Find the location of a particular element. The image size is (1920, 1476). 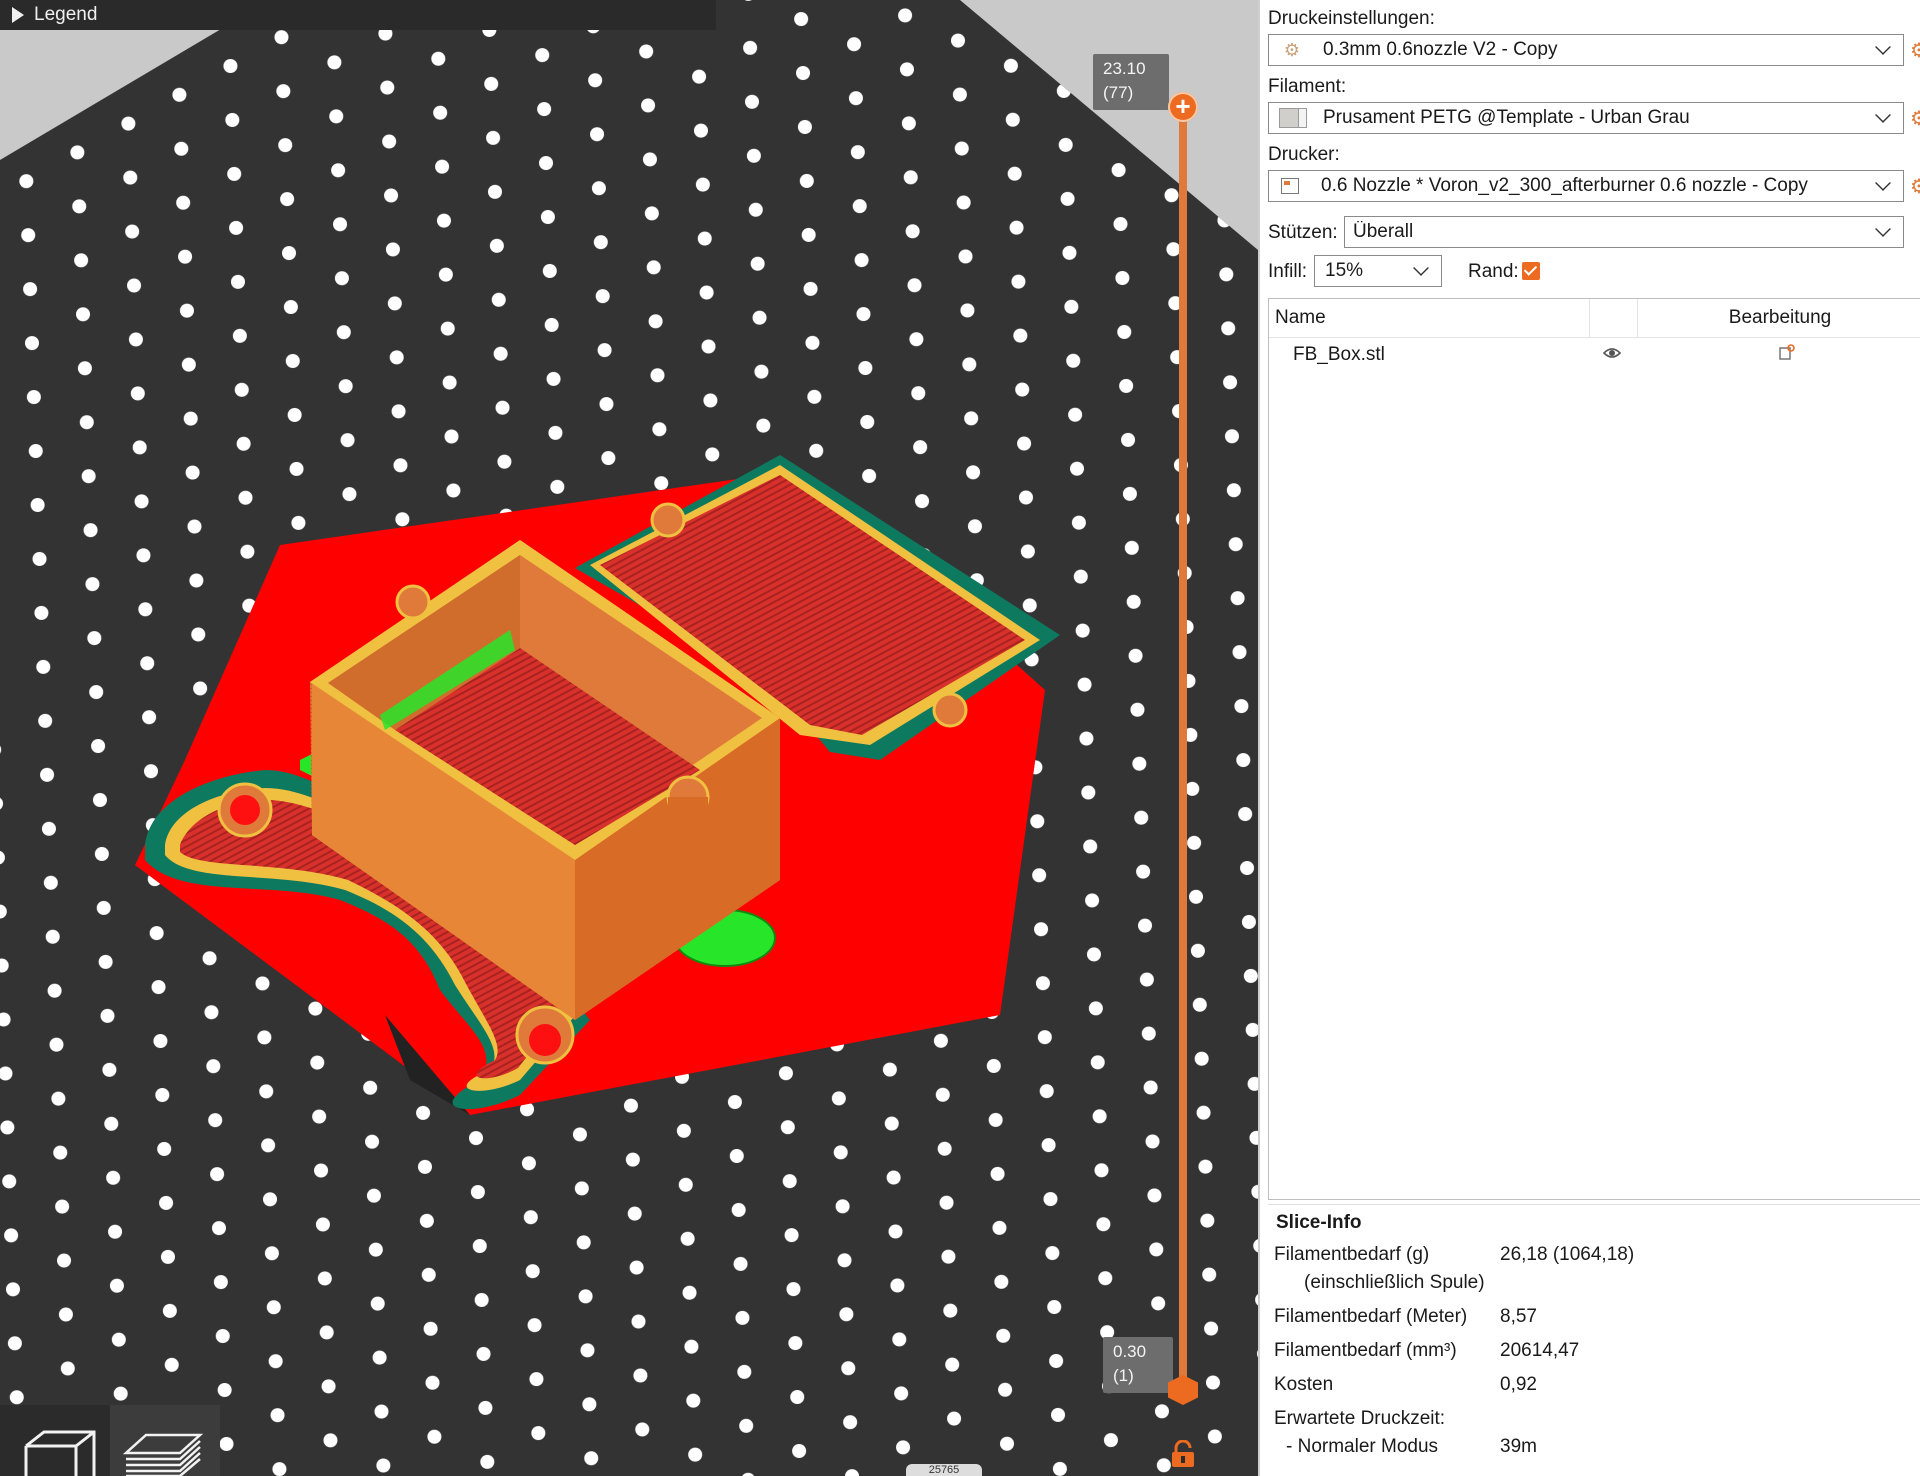

supports-value: Überall is located at coordinates (1383, 231).